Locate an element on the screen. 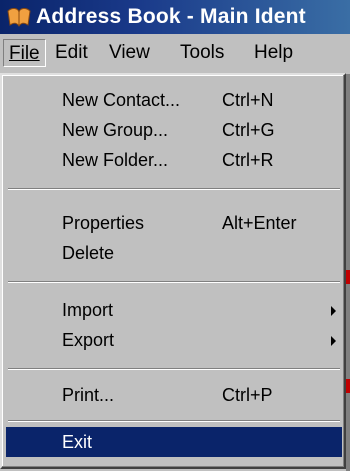 The width and height of the screenshot is (350, 471). menu-item-print: Print... Ctrl+P is located at coordinates (174, 395).